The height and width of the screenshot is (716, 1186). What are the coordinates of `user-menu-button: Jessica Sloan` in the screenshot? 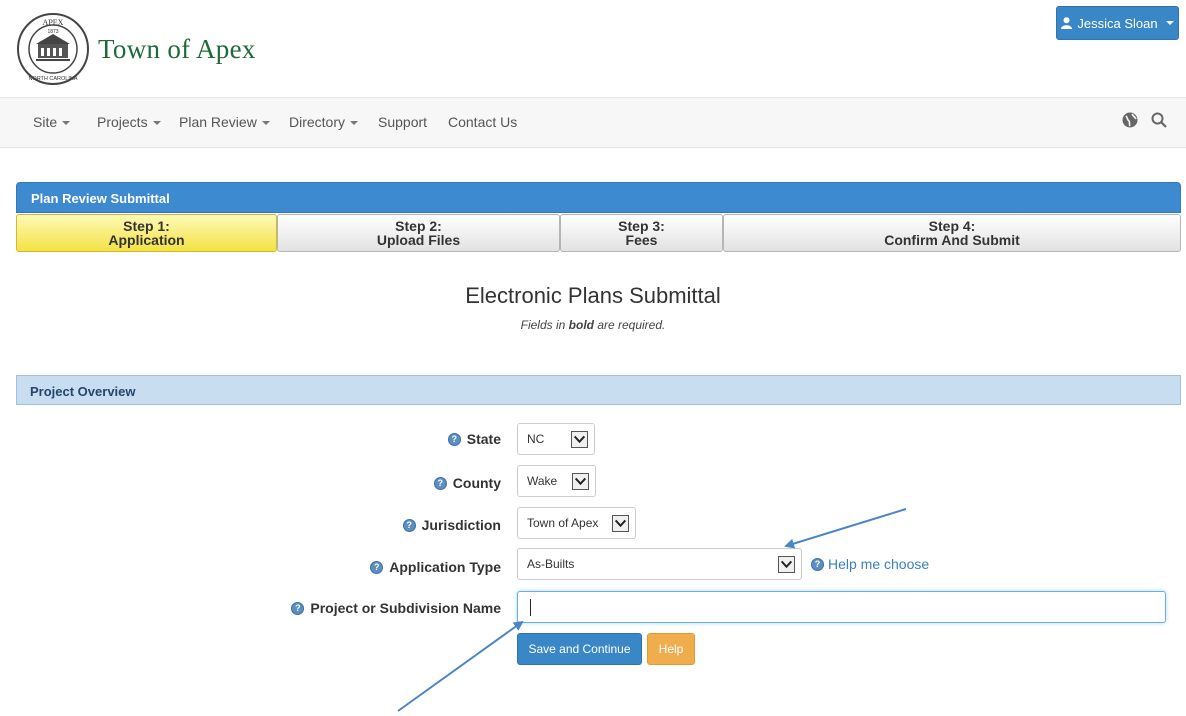 It's located at (1117, 23).